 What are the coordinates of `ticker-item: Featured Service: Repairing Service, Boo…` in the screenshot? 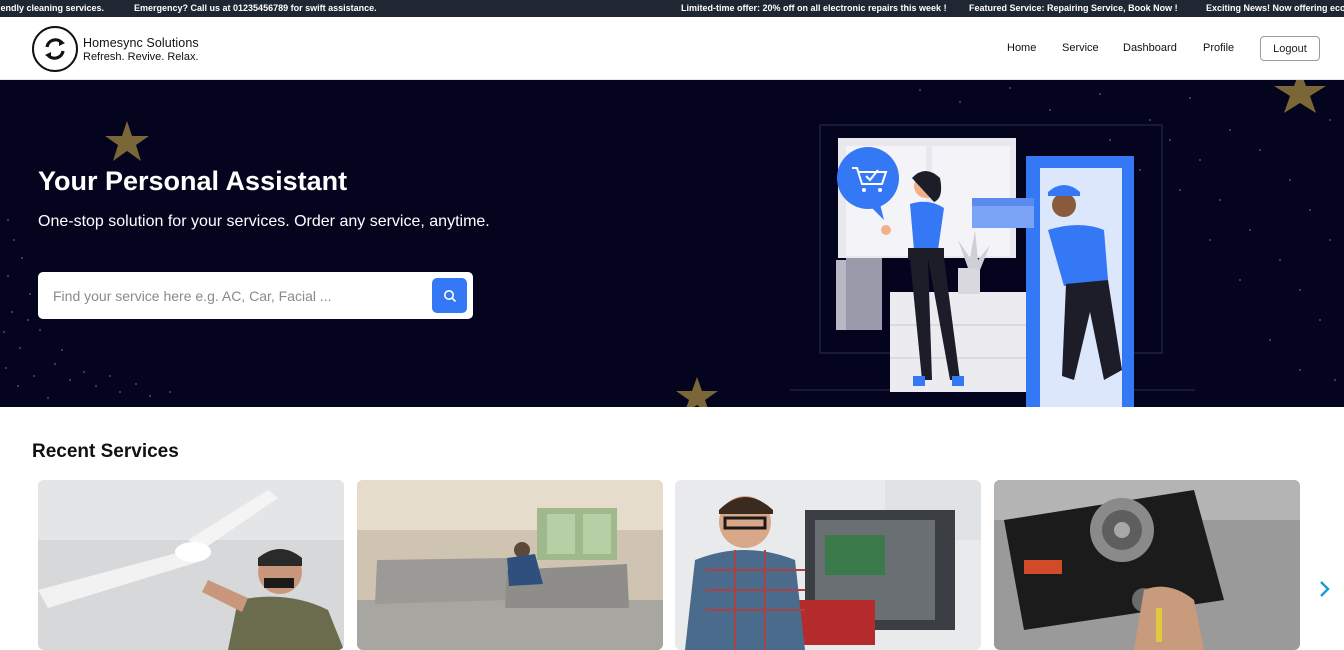 It's located at (1073, 8).